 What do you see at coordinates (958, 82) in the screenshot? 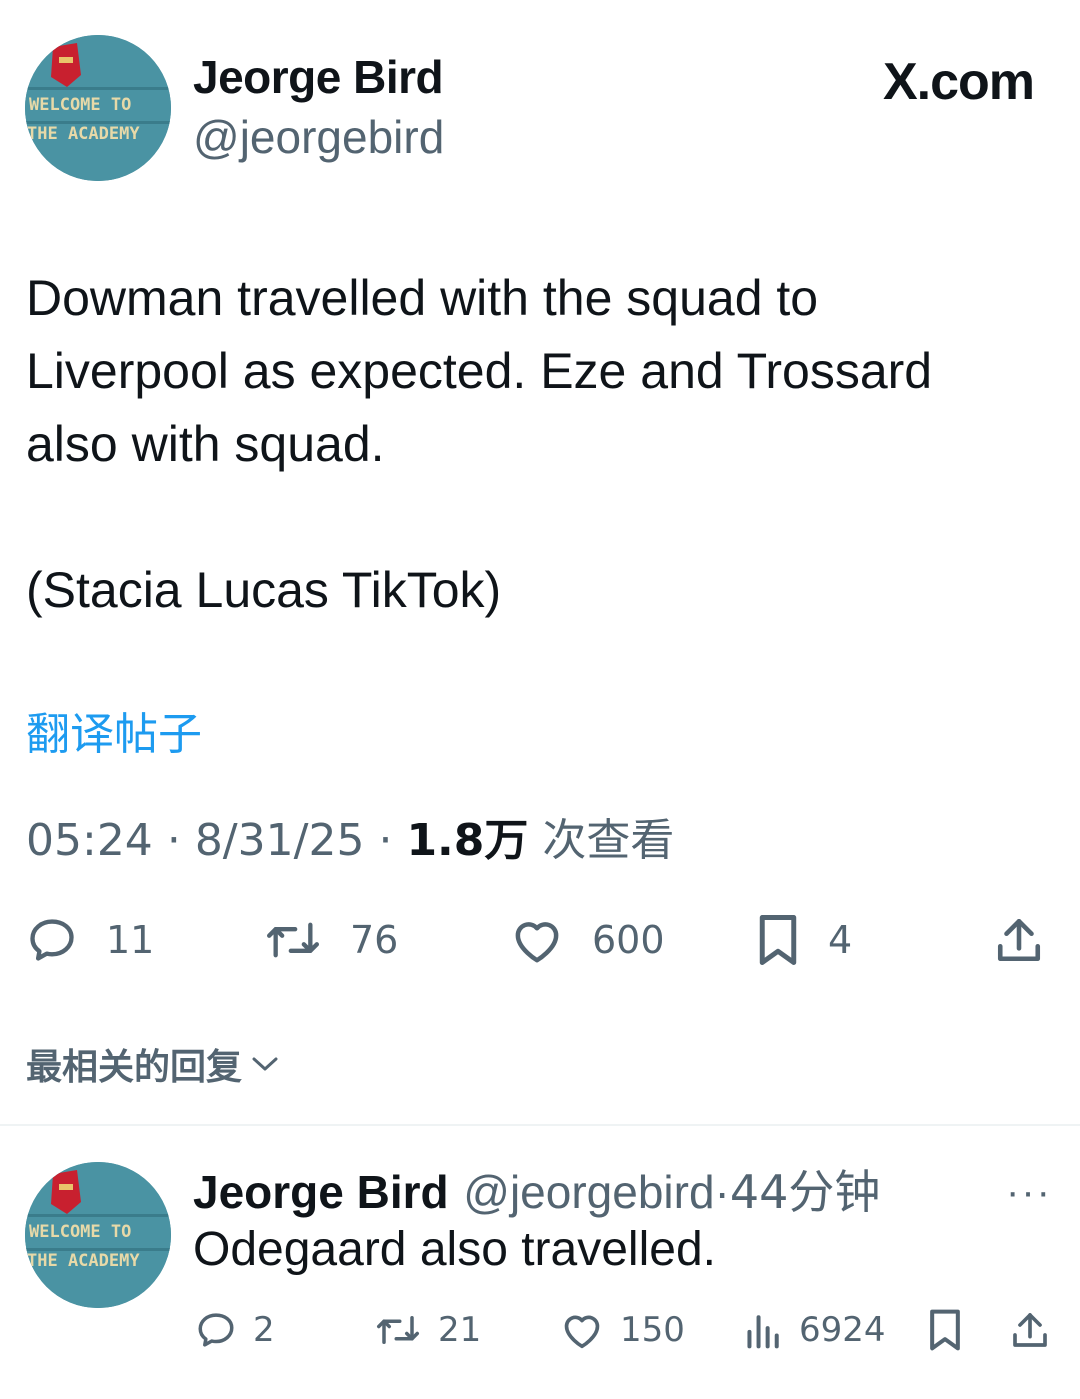
I see `site-label: X.com` at bounding box center [958, 82].